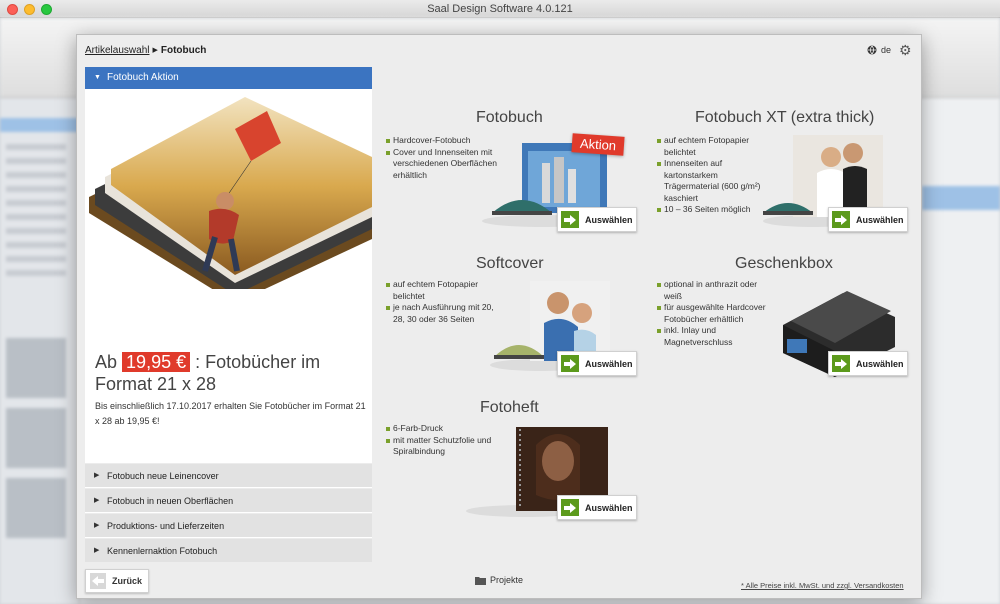 This screenshot has width=1000, height=604. I want to click on product-title: Softcover, so click(510, 263).